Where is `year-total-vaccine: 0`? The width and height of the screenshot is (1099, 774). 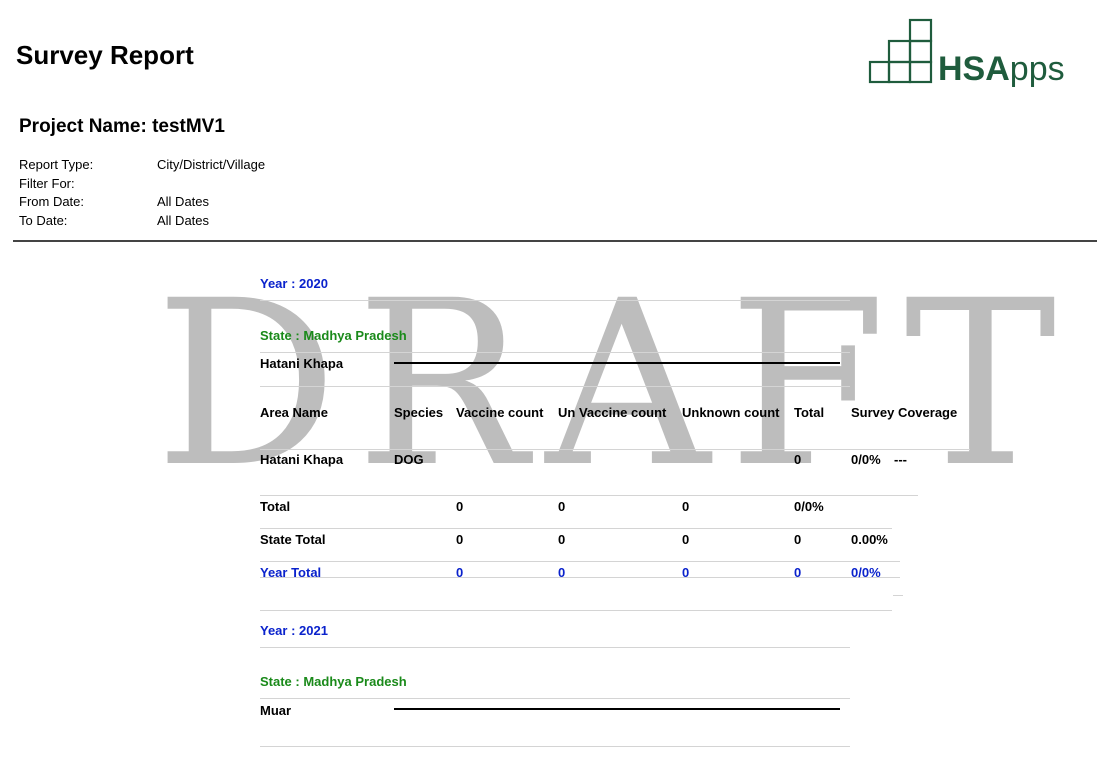 year-total-vaccine: 0 is located at coordinates (460, 572).